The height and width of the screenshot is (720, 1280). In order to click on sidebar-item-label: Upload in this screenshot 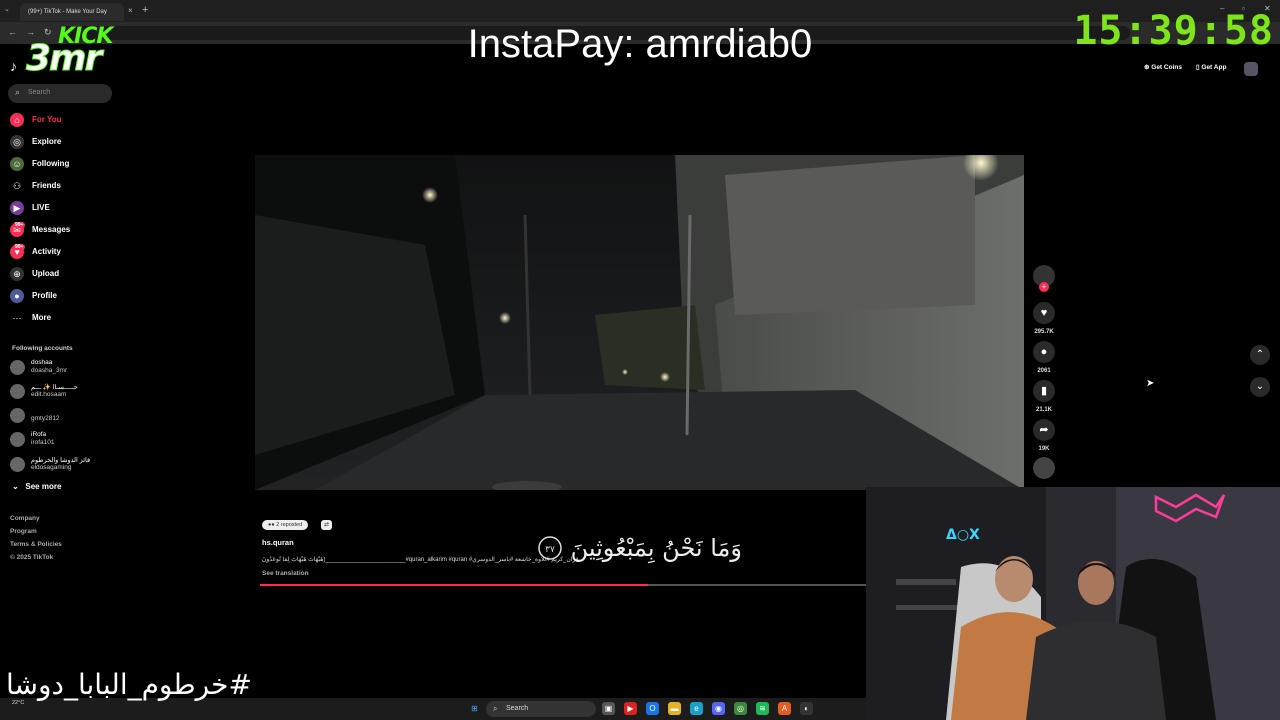, I will do `click(46, 273)`.